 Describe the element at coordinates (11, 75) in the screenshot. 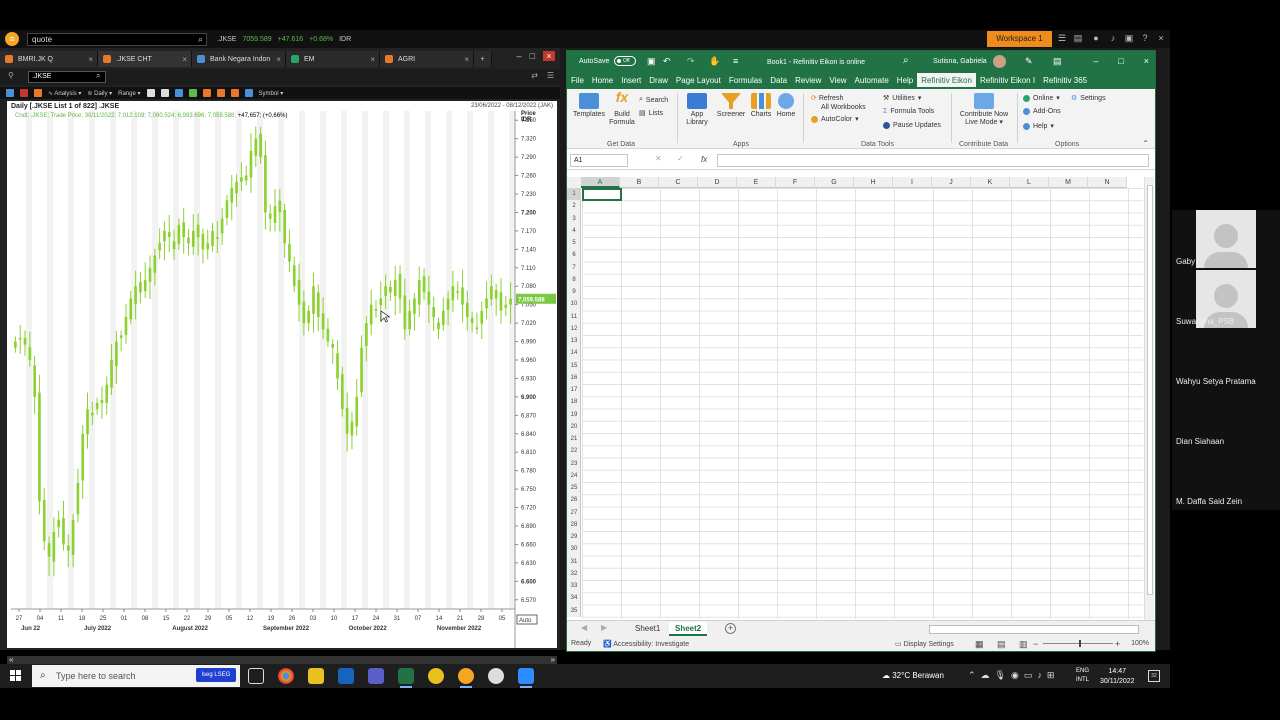

I see `link-icon: ⚲` at that location.